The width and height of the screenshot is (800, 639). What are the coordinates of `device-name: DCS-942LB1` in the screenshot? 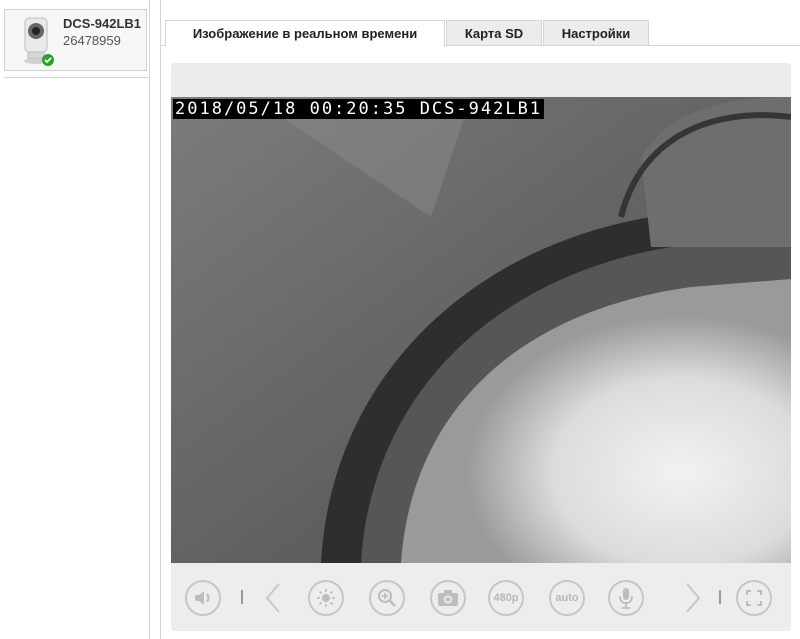 It's located at (102, 23).